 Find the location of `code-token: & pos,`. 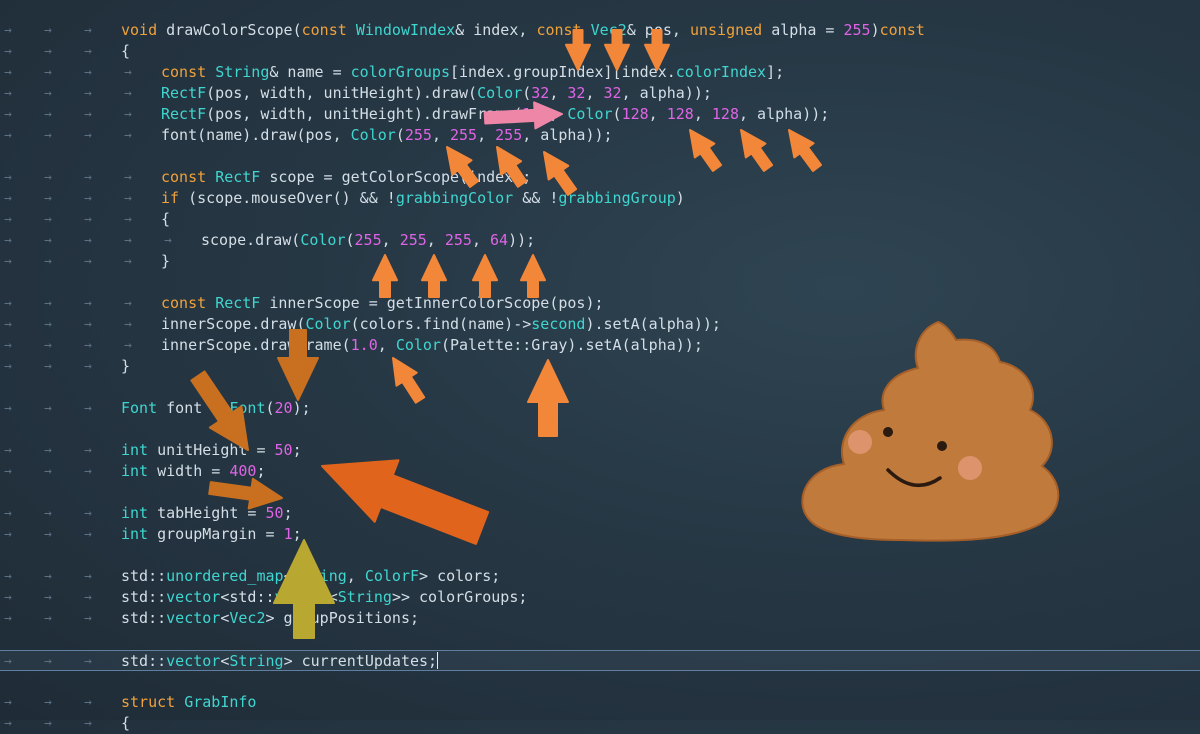

code-token: & pos, is located at coordinates (658, 30).